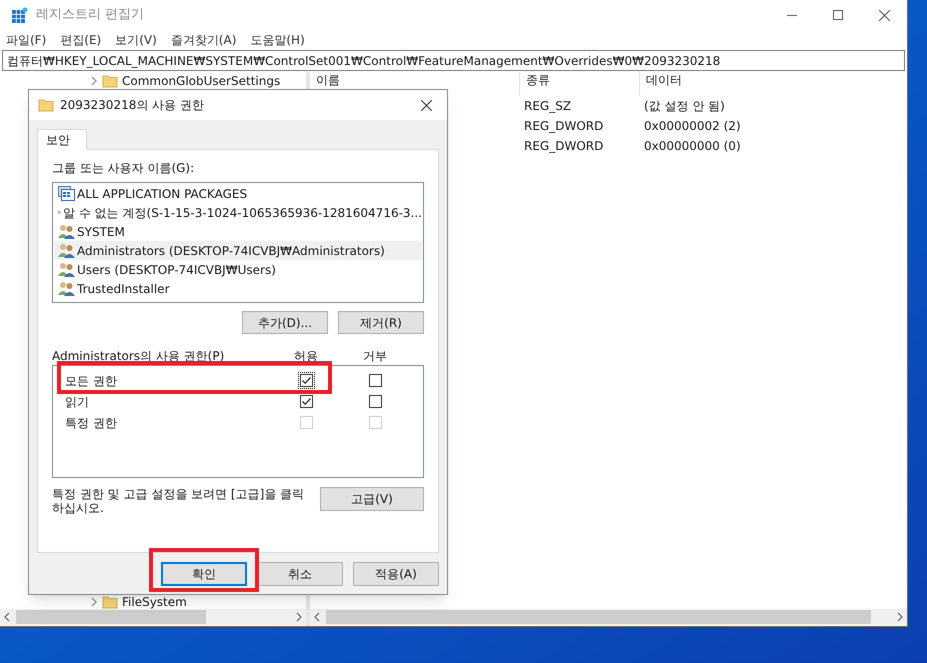  I want to click on list-item: Users (DESKTOP-74ICVBJ₩Users), so click(238, 269).